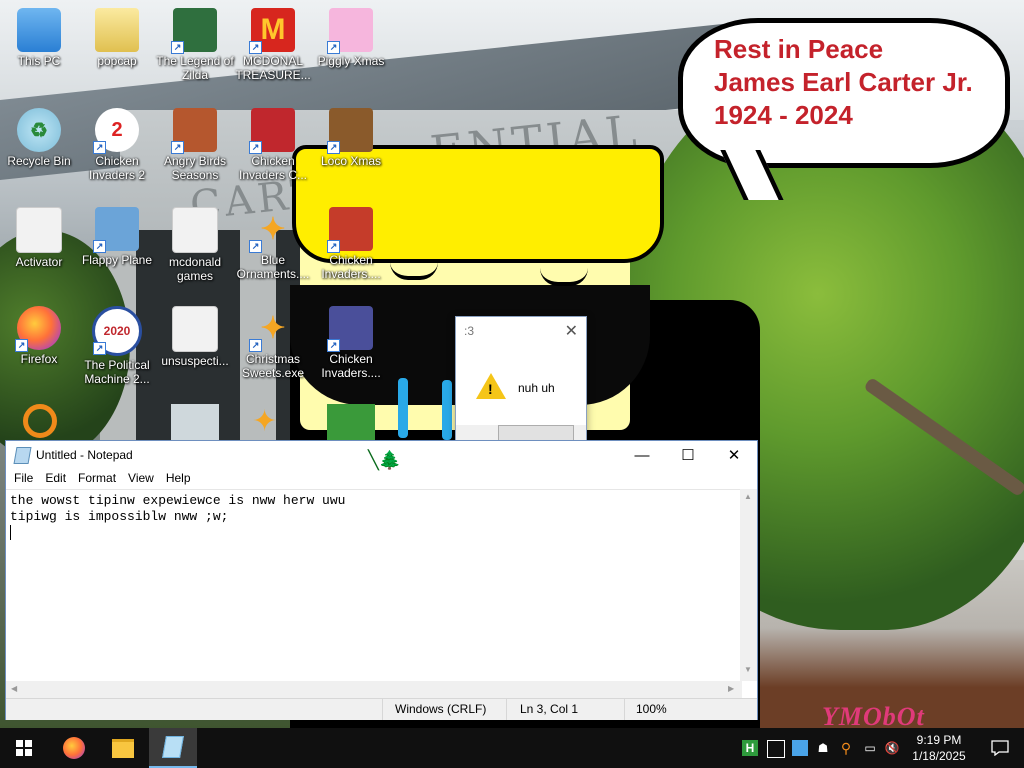 This screenshot has height=768, width=1024. I want to click on desktop-icon-firefox: ↗ Firefox, so click(39, 334).